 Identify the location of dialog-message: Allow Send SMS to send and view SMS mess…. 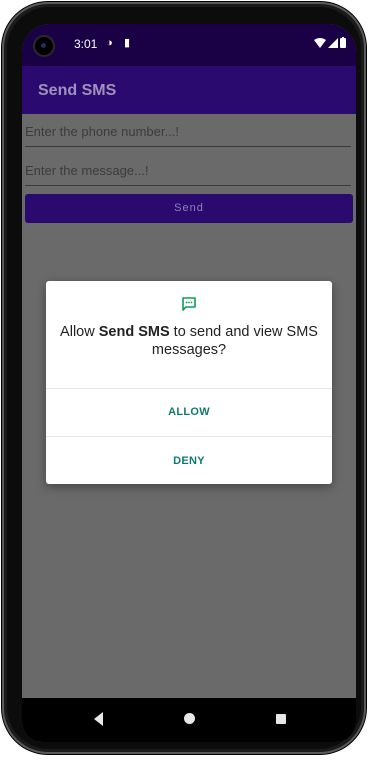
(189, 341).